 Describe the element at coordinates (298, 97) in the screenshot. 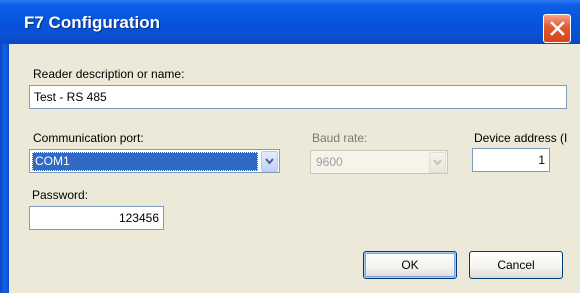

I see `reader-name-input: Test - RS 485` at that location.